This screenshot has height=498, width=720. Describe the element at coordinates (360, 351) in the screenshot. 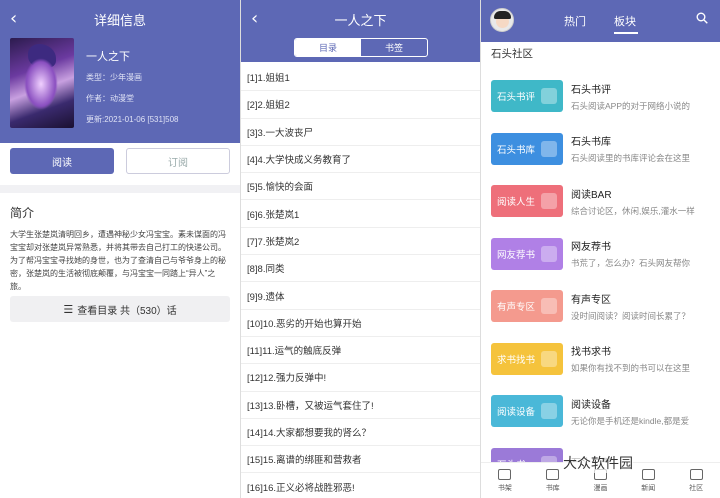

I see `chapter-item: [11]11.运气的触底反弹` at that location.